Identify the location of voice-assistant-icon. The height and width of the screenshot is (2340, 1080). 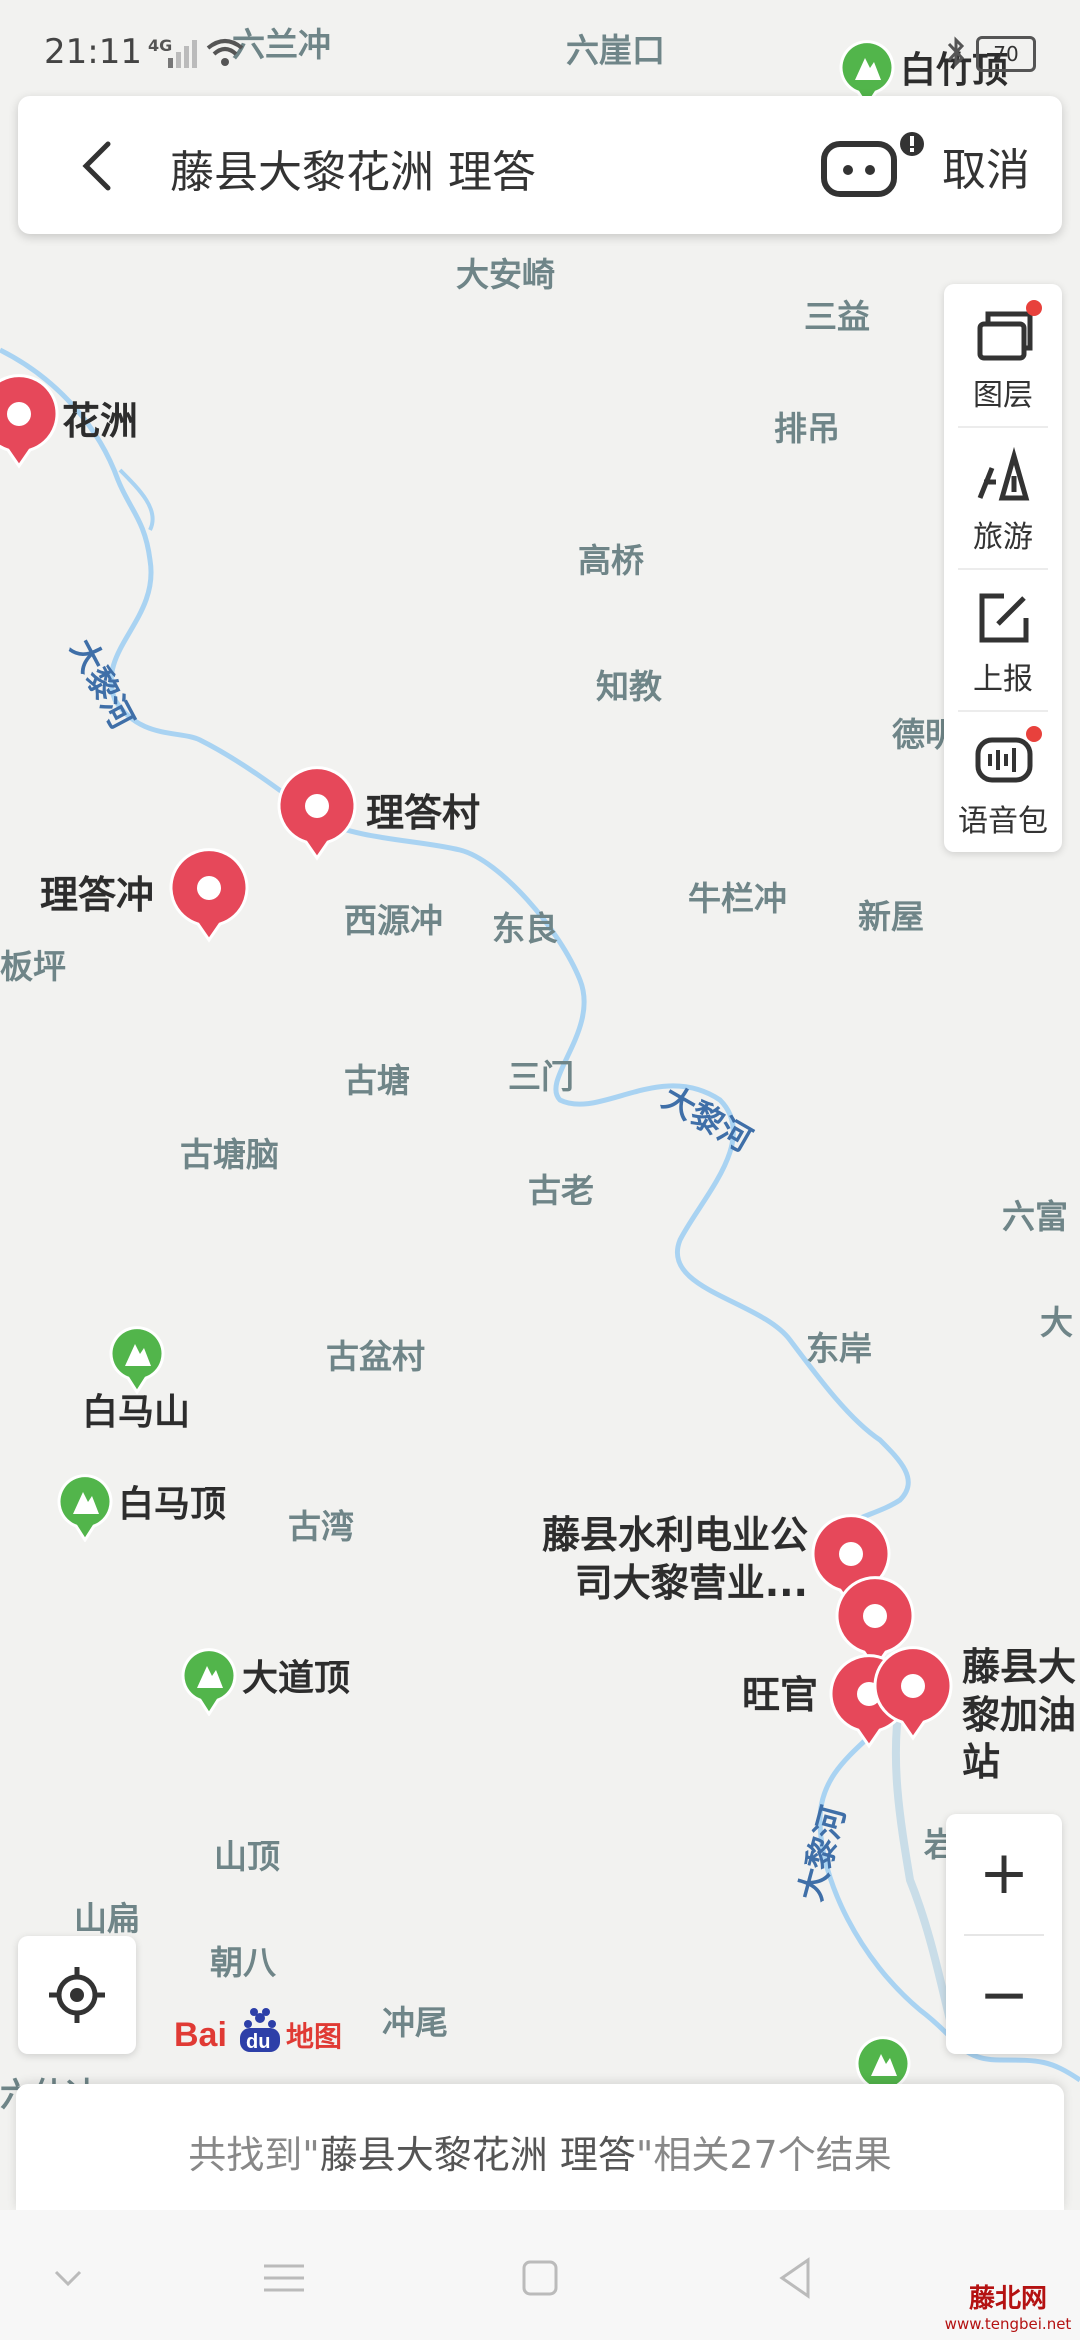
(873, 165).